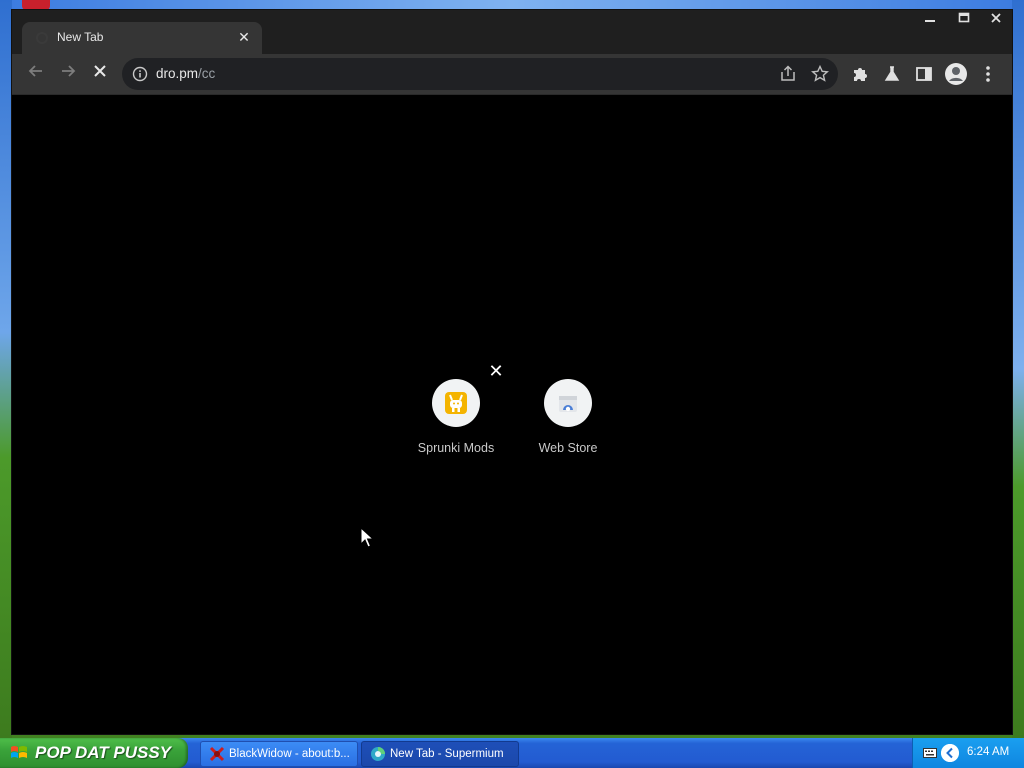 This screenshot has width=1024, height=768. What do you see at coordinates (367, 537) in the screenshot?
I see `mouse-cursor-icon` at bounding box center [367, 537].